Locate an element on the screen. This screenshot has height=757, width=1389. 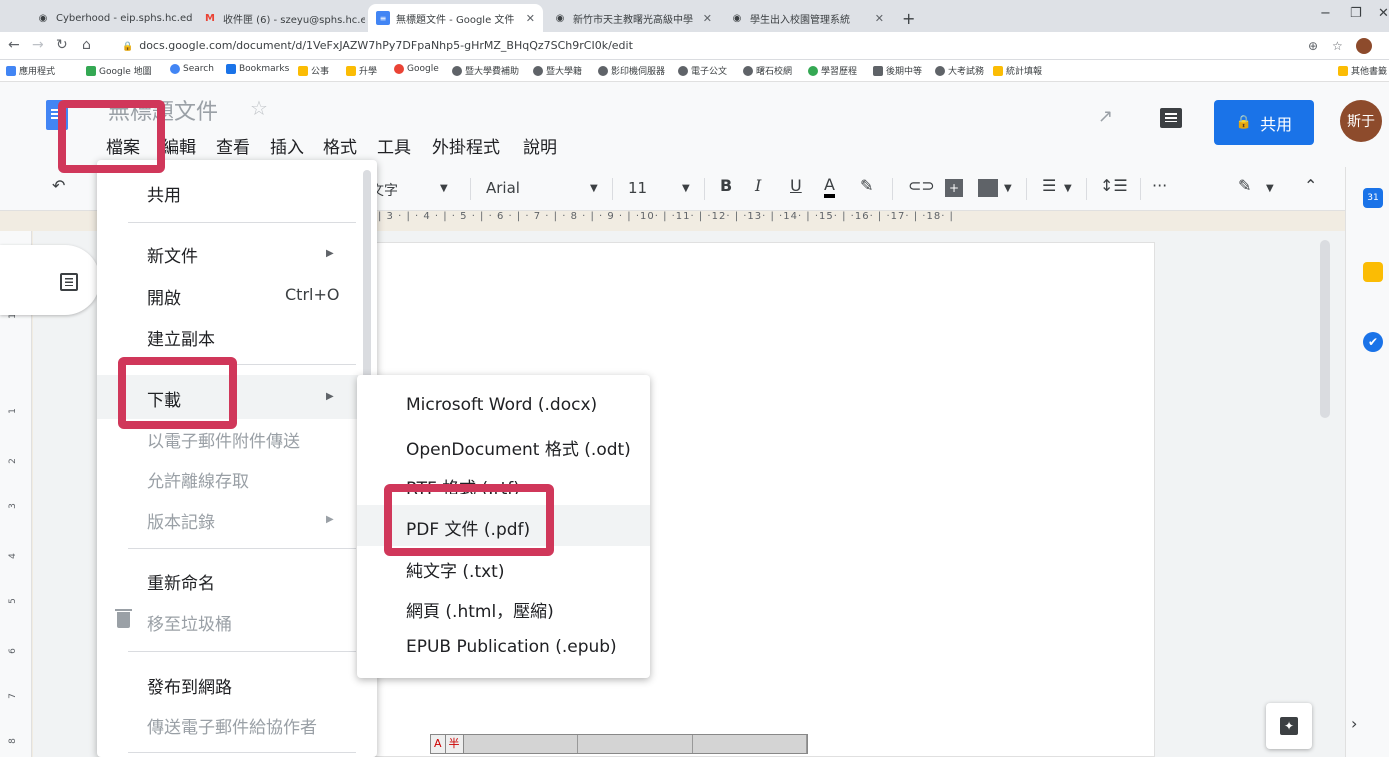
menu-edit: 編輯 is located at coordinates (179, 145).